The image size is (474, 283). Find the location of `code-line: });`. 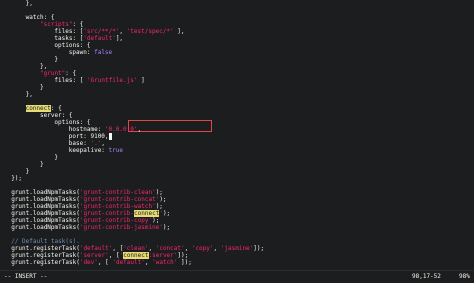

code-line: }); is located at coordinates (16, 179).